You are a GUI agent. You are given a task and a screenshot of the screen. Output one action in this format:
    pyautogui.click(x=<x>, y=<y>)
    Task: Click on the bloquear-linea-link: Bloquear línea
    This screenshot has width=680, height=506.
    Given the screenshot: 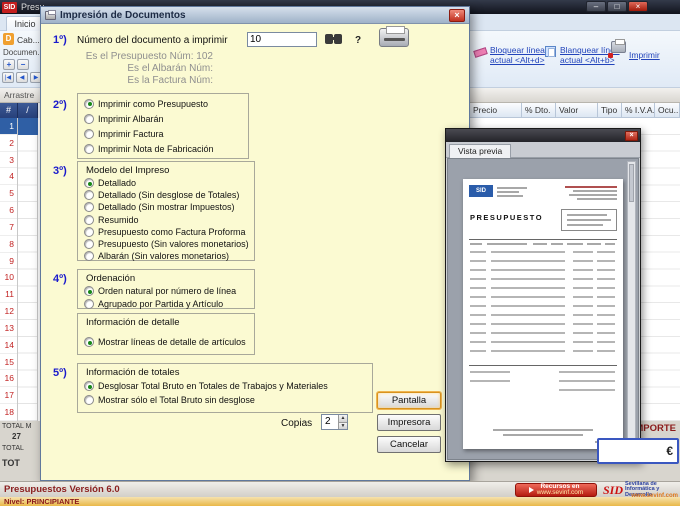 What is the action you would take?
    pyautogui.click(x=517, y=50)
    